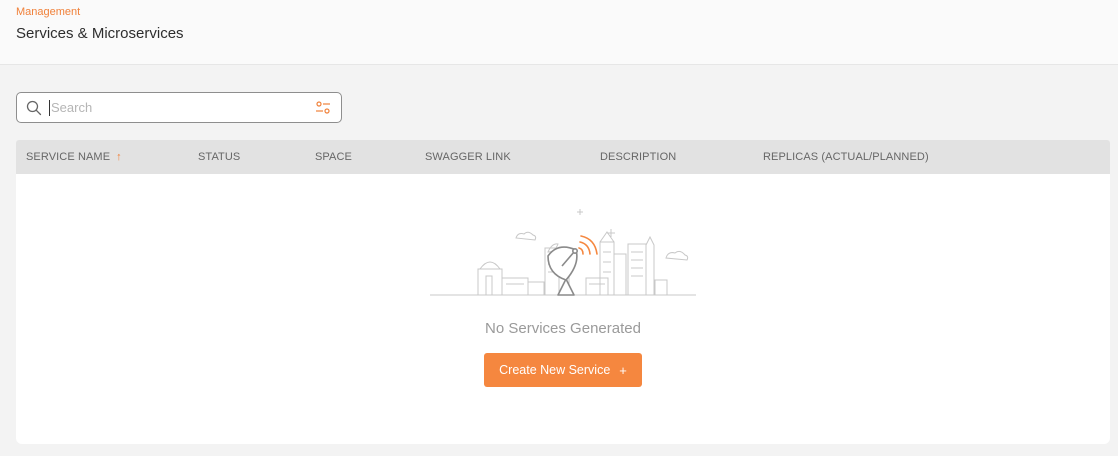 This screenshot has height=456, width=1118. Describe the element at coordinates (559, 32) in the screenshot. I see `page-header: Management Services & Microservices` at that location.